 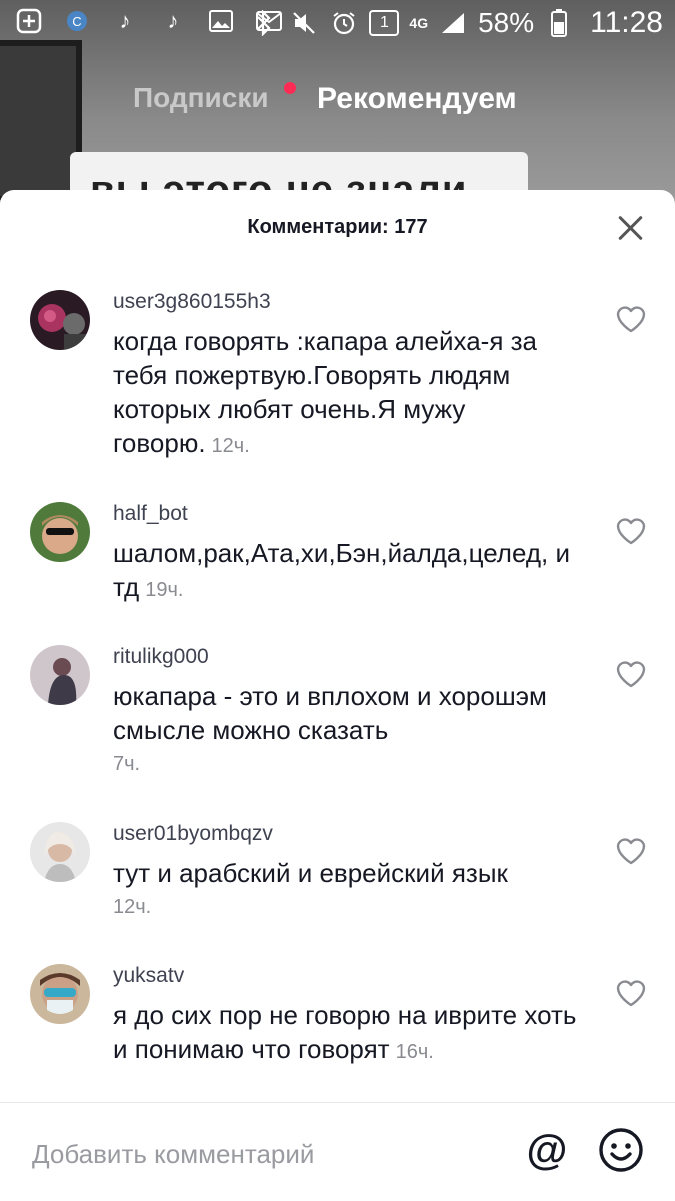 I want to click on comments-title: Комментарии: 177, so click(x=337, y=227).